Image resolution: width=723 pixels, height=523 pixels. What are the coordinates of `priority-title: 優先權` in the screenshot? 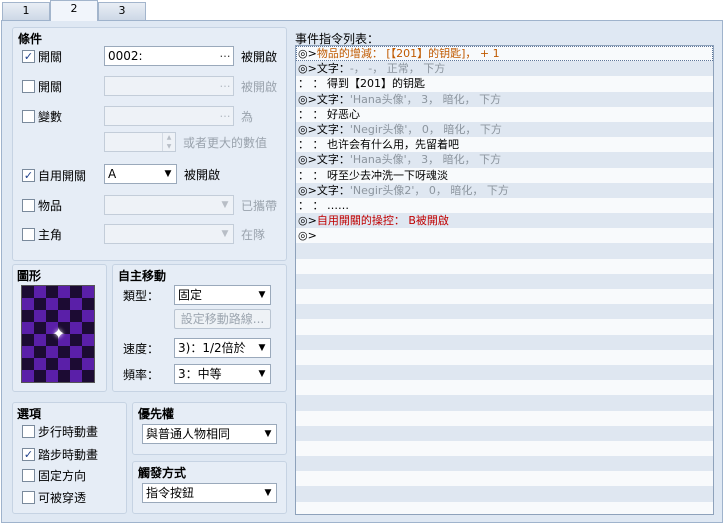 It's located at (156, 414).